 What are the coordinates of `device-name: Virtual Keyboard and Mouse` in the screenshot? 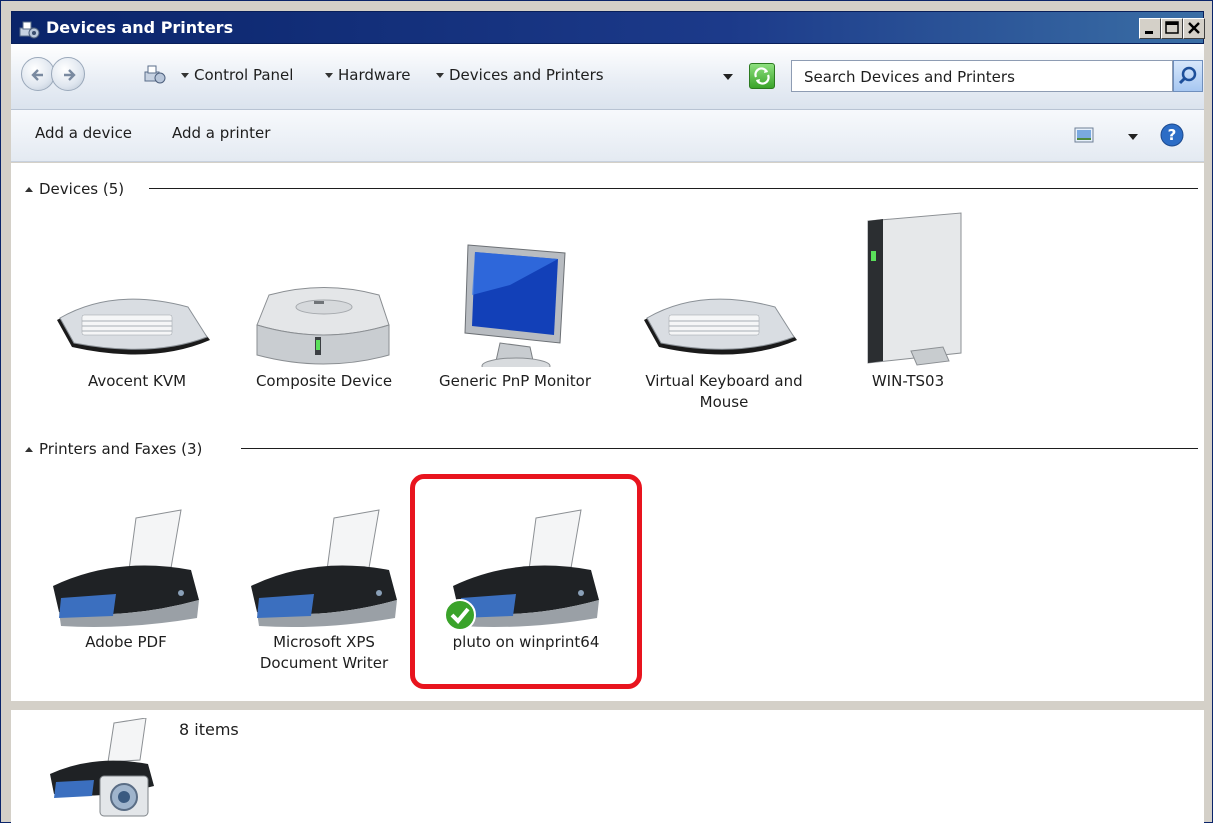 It's located at (724, 391).